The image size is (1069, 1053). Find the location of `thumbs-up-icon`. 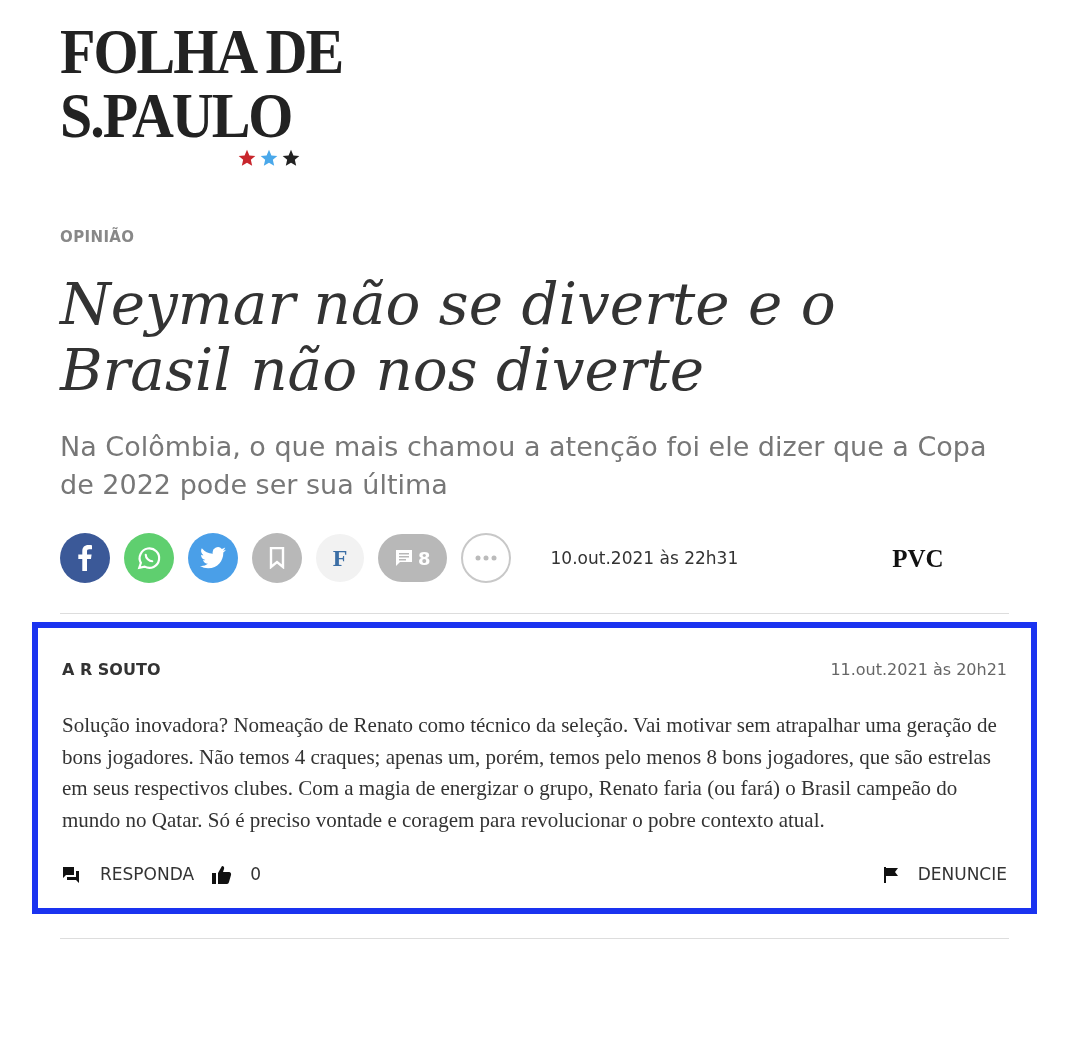

thumbs-up-icon is located at coordinates (222, 875).